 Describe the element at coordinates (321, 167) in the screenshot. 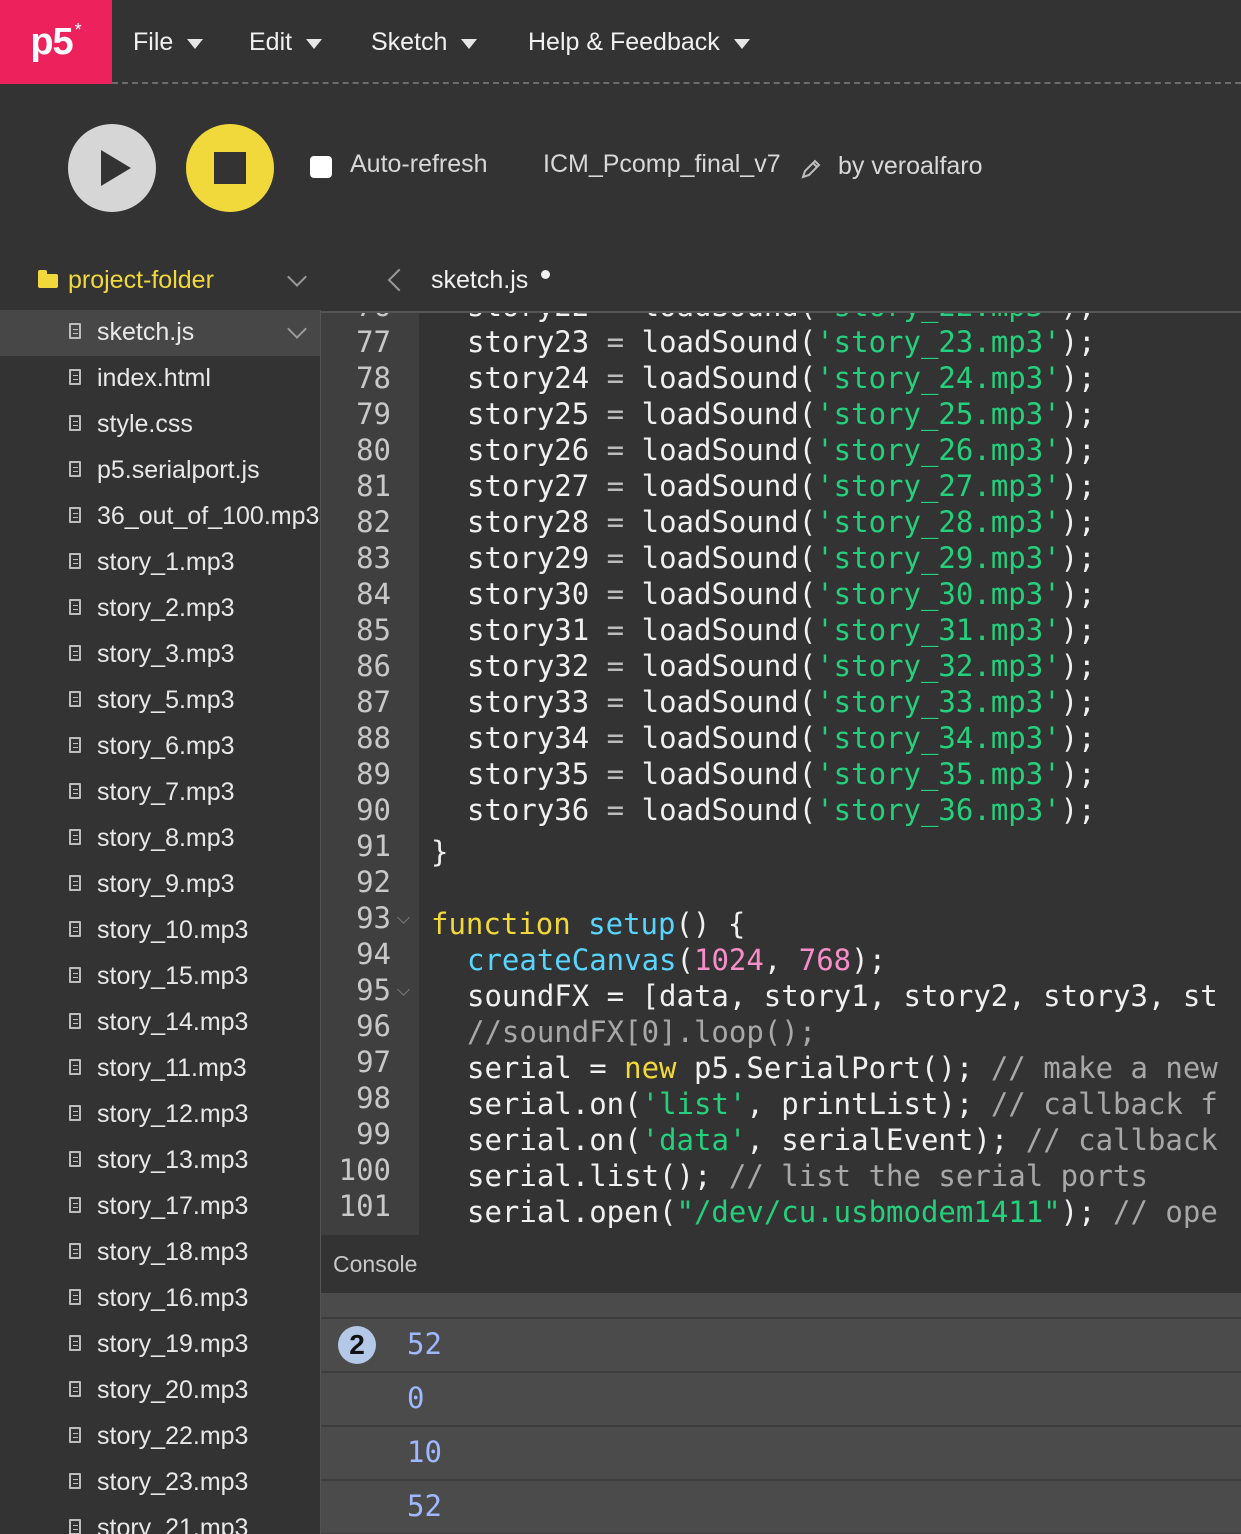

I see `auto-refresh-checkbox` at that location.